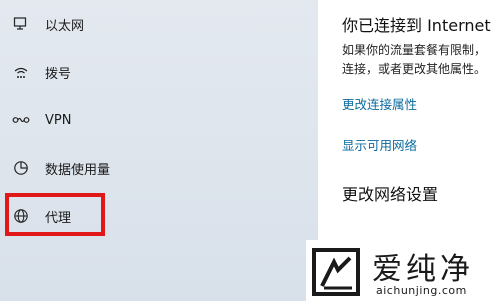 The width and height of the screenshot is (500, 301). I want to click on sidebar-item-label: 数据使用量, so click(78, 170).